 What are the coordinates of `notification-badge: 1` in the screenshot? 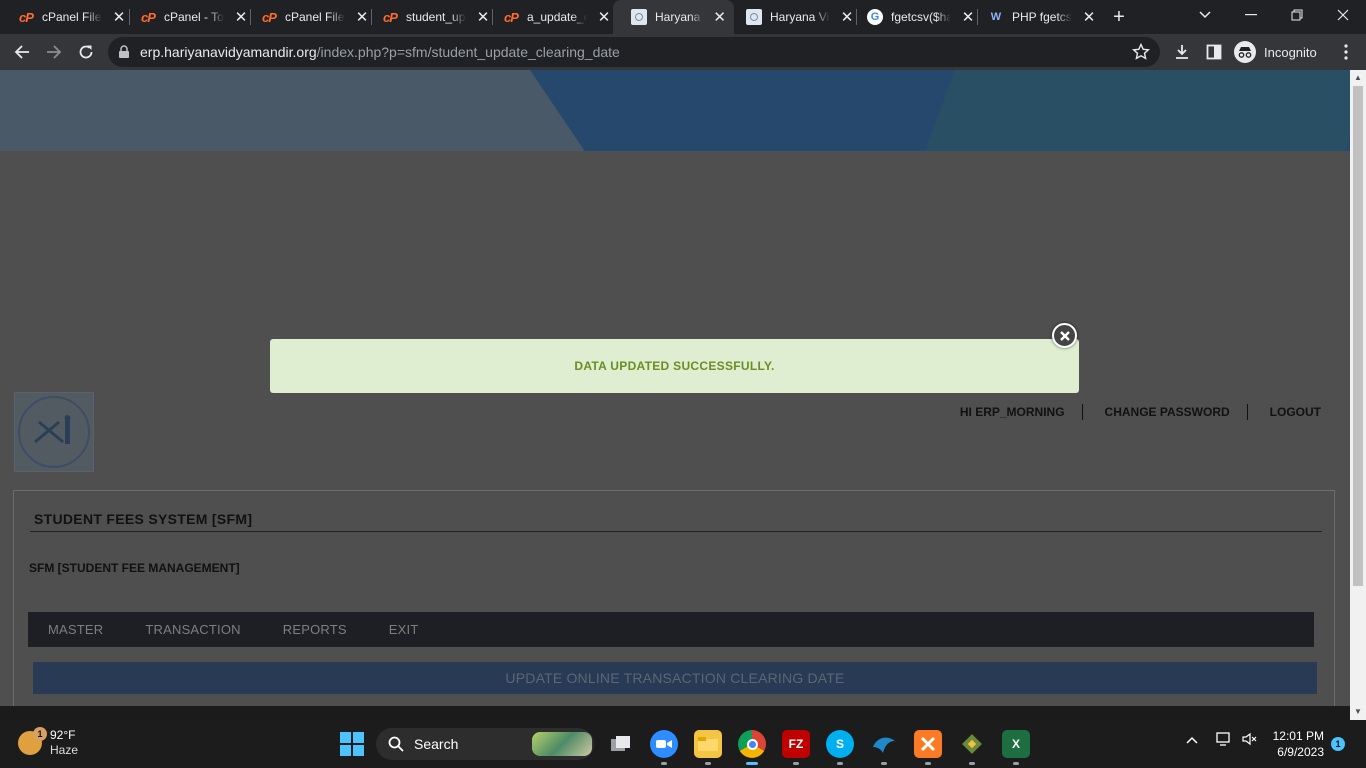 It's located at (1338, 744).